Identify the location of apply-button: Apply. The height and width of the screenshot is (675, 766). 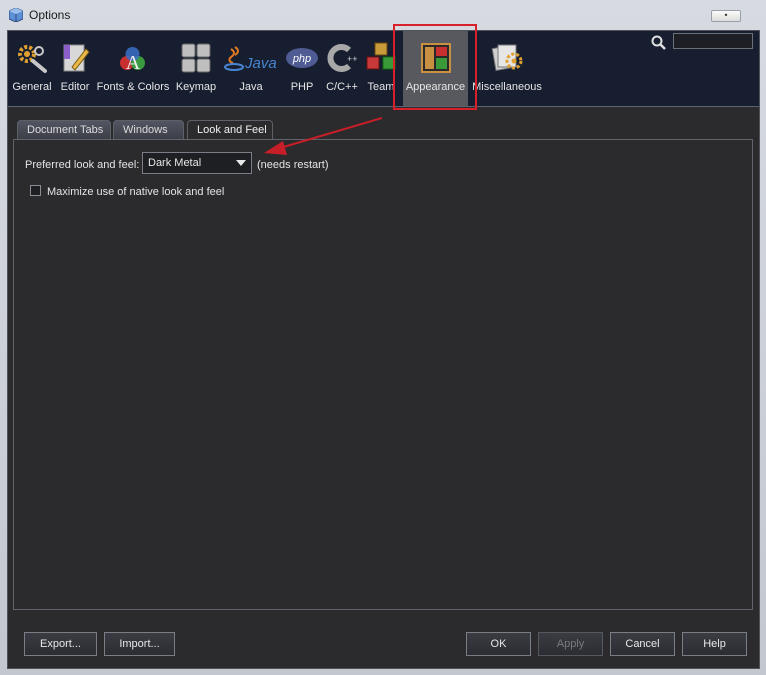
(570, 644).